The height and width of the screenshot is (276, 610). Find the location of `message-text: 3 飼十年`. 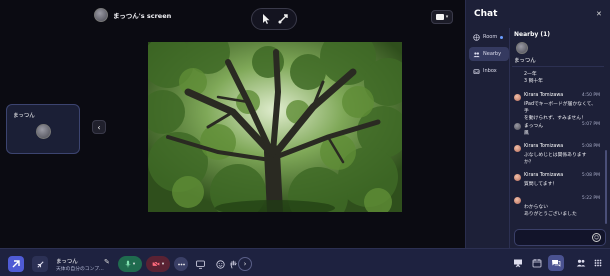

message-text: 3 飼十年 is located at coordinates (533, 81).